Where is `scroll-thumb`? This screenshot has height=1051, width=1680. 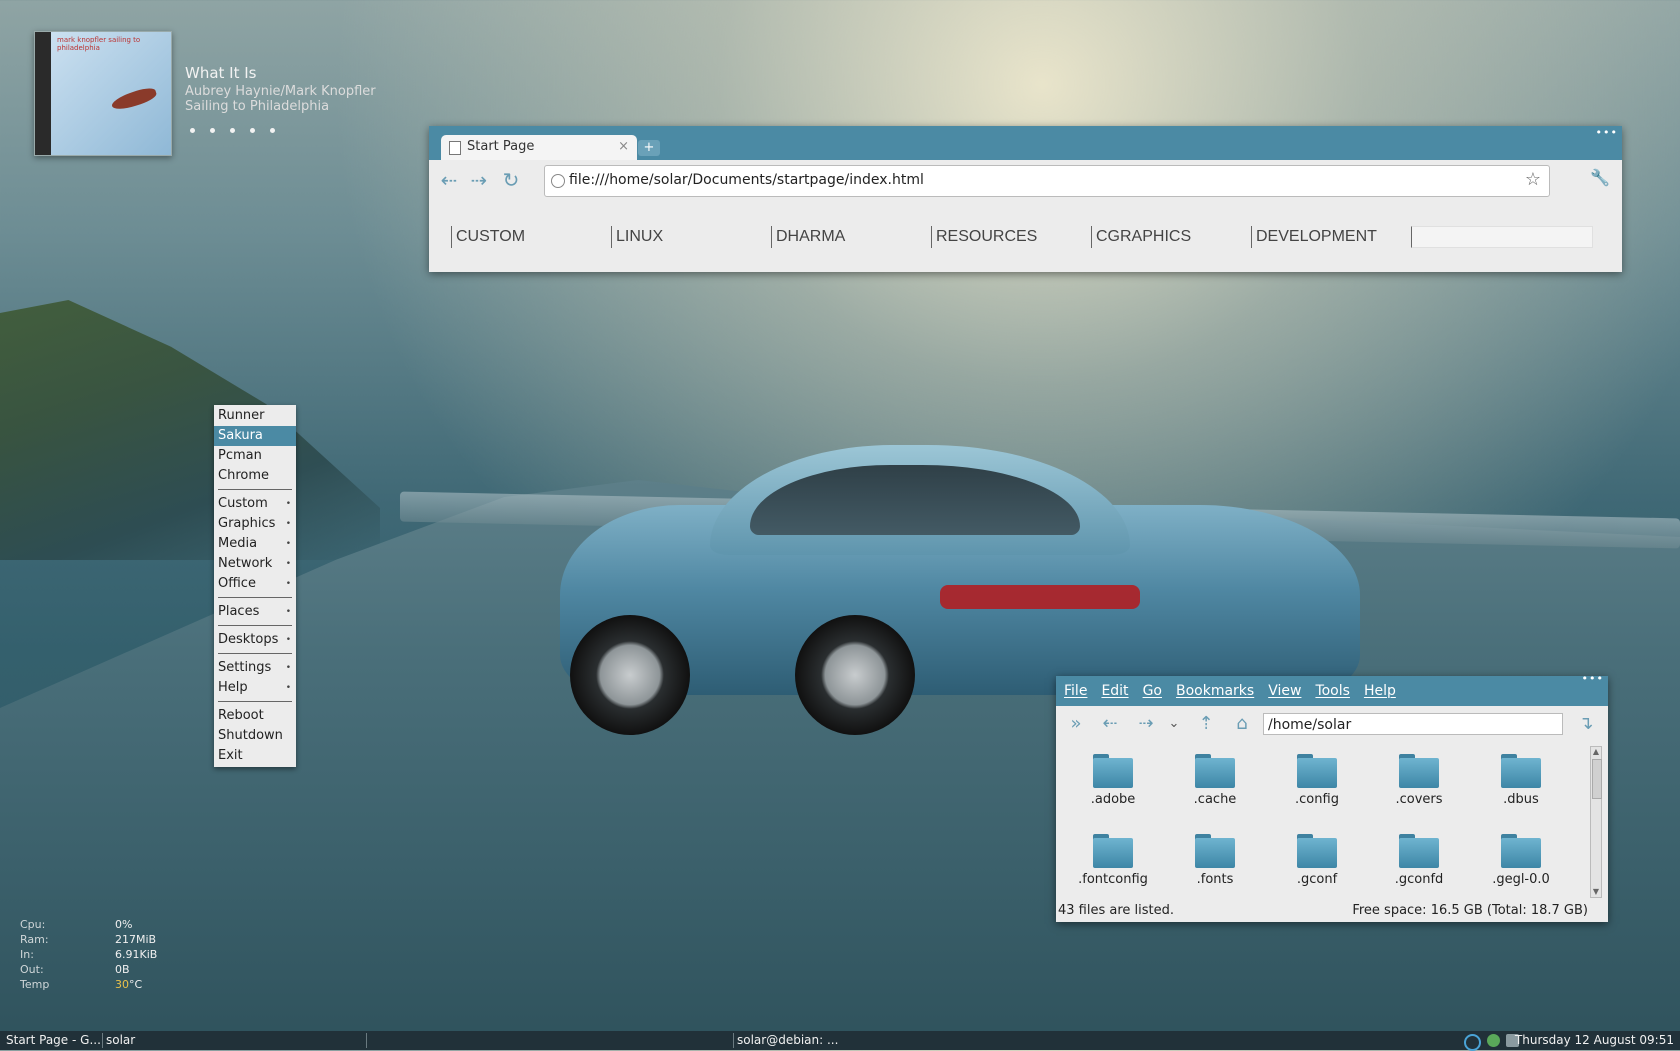 scroll-thumb is located at coordinates (1597, 779).